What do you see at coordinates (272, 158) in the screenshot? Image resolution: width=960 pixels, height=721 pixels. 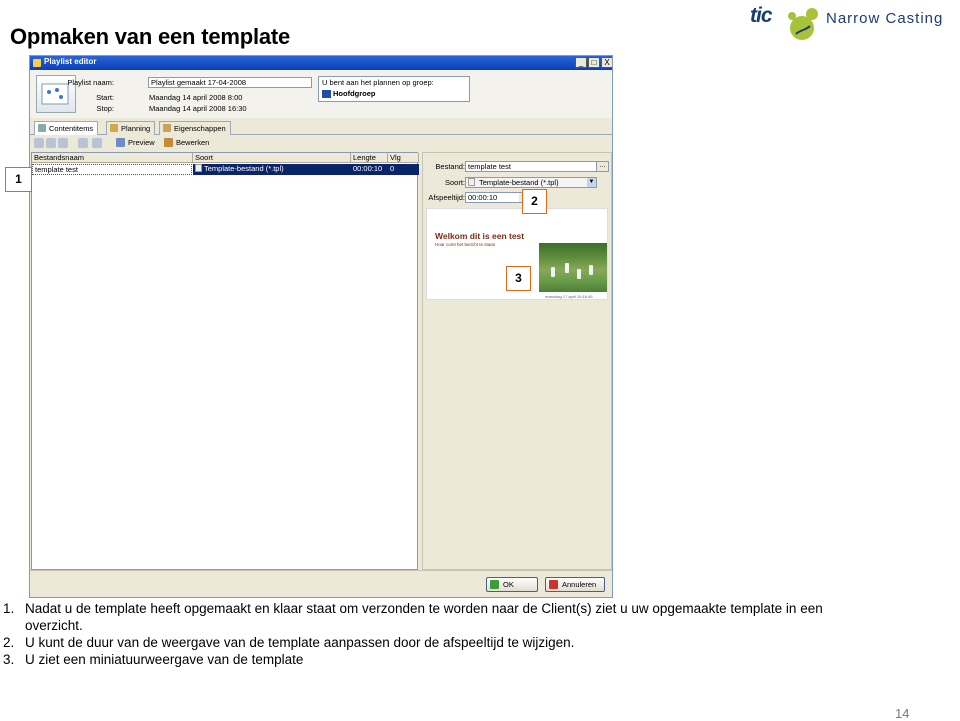 I see `column-soort: Soort` at bounding box center [272, 158].